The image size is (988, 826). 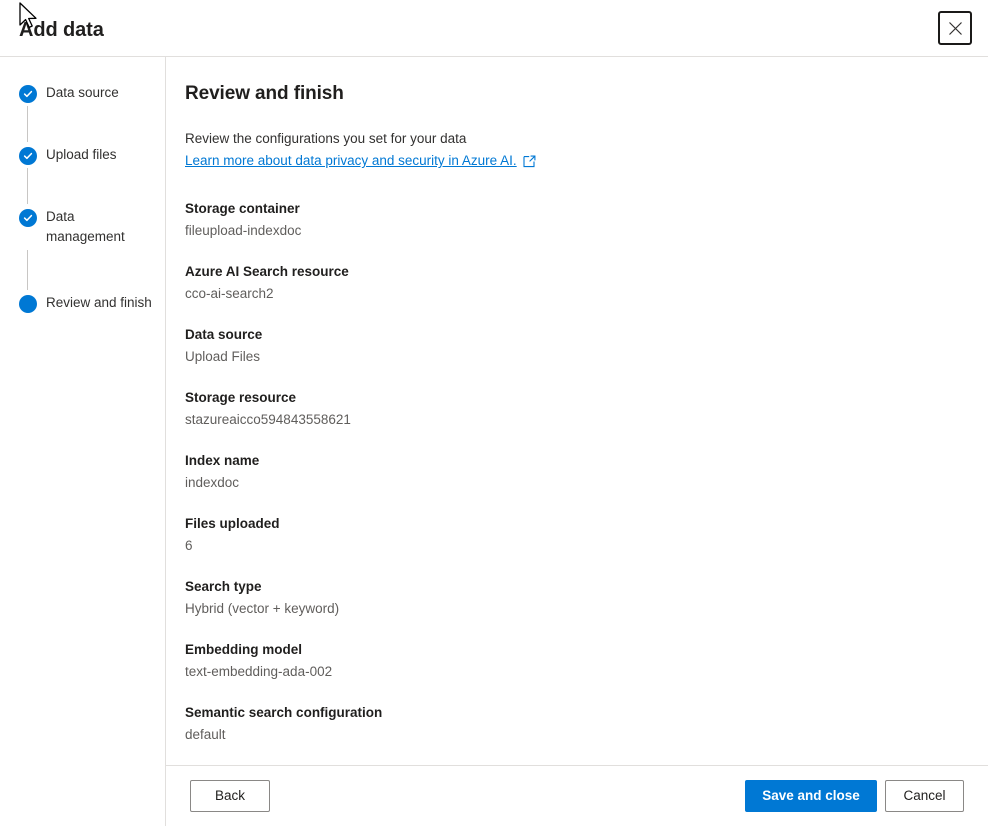 I want to click on summary-item-index-name: Index name indexdoc, so click(x=574, y=472).